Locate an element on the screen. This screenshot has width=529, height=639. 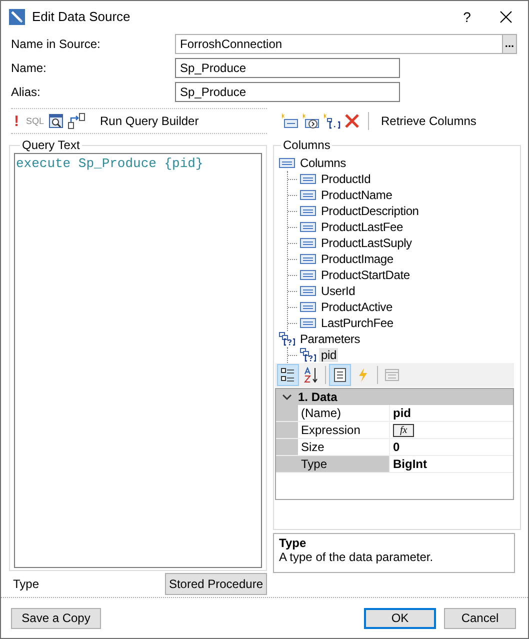
properties-button is located at coordinates (340, 375).